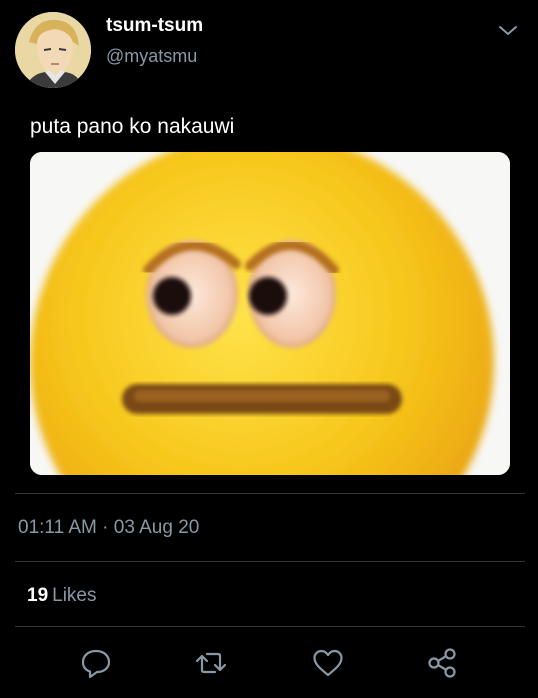  I want to click on display-name: tsum-tsum, so click(154, 26).